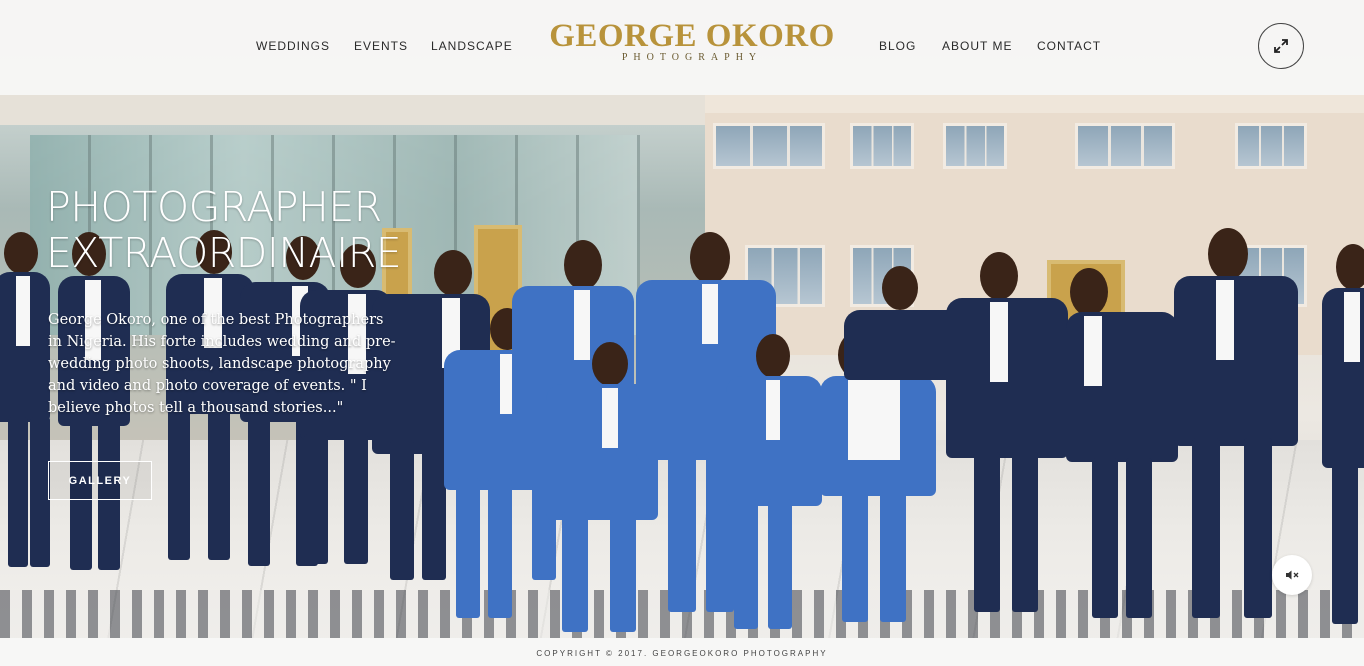 Image resolution: width=1364 pixels, height=666 pixels. What do you see at coordinates (100, 480) in the screenshot?
I see `gallery-button: GALLERY` at bounding box center [100, 480].